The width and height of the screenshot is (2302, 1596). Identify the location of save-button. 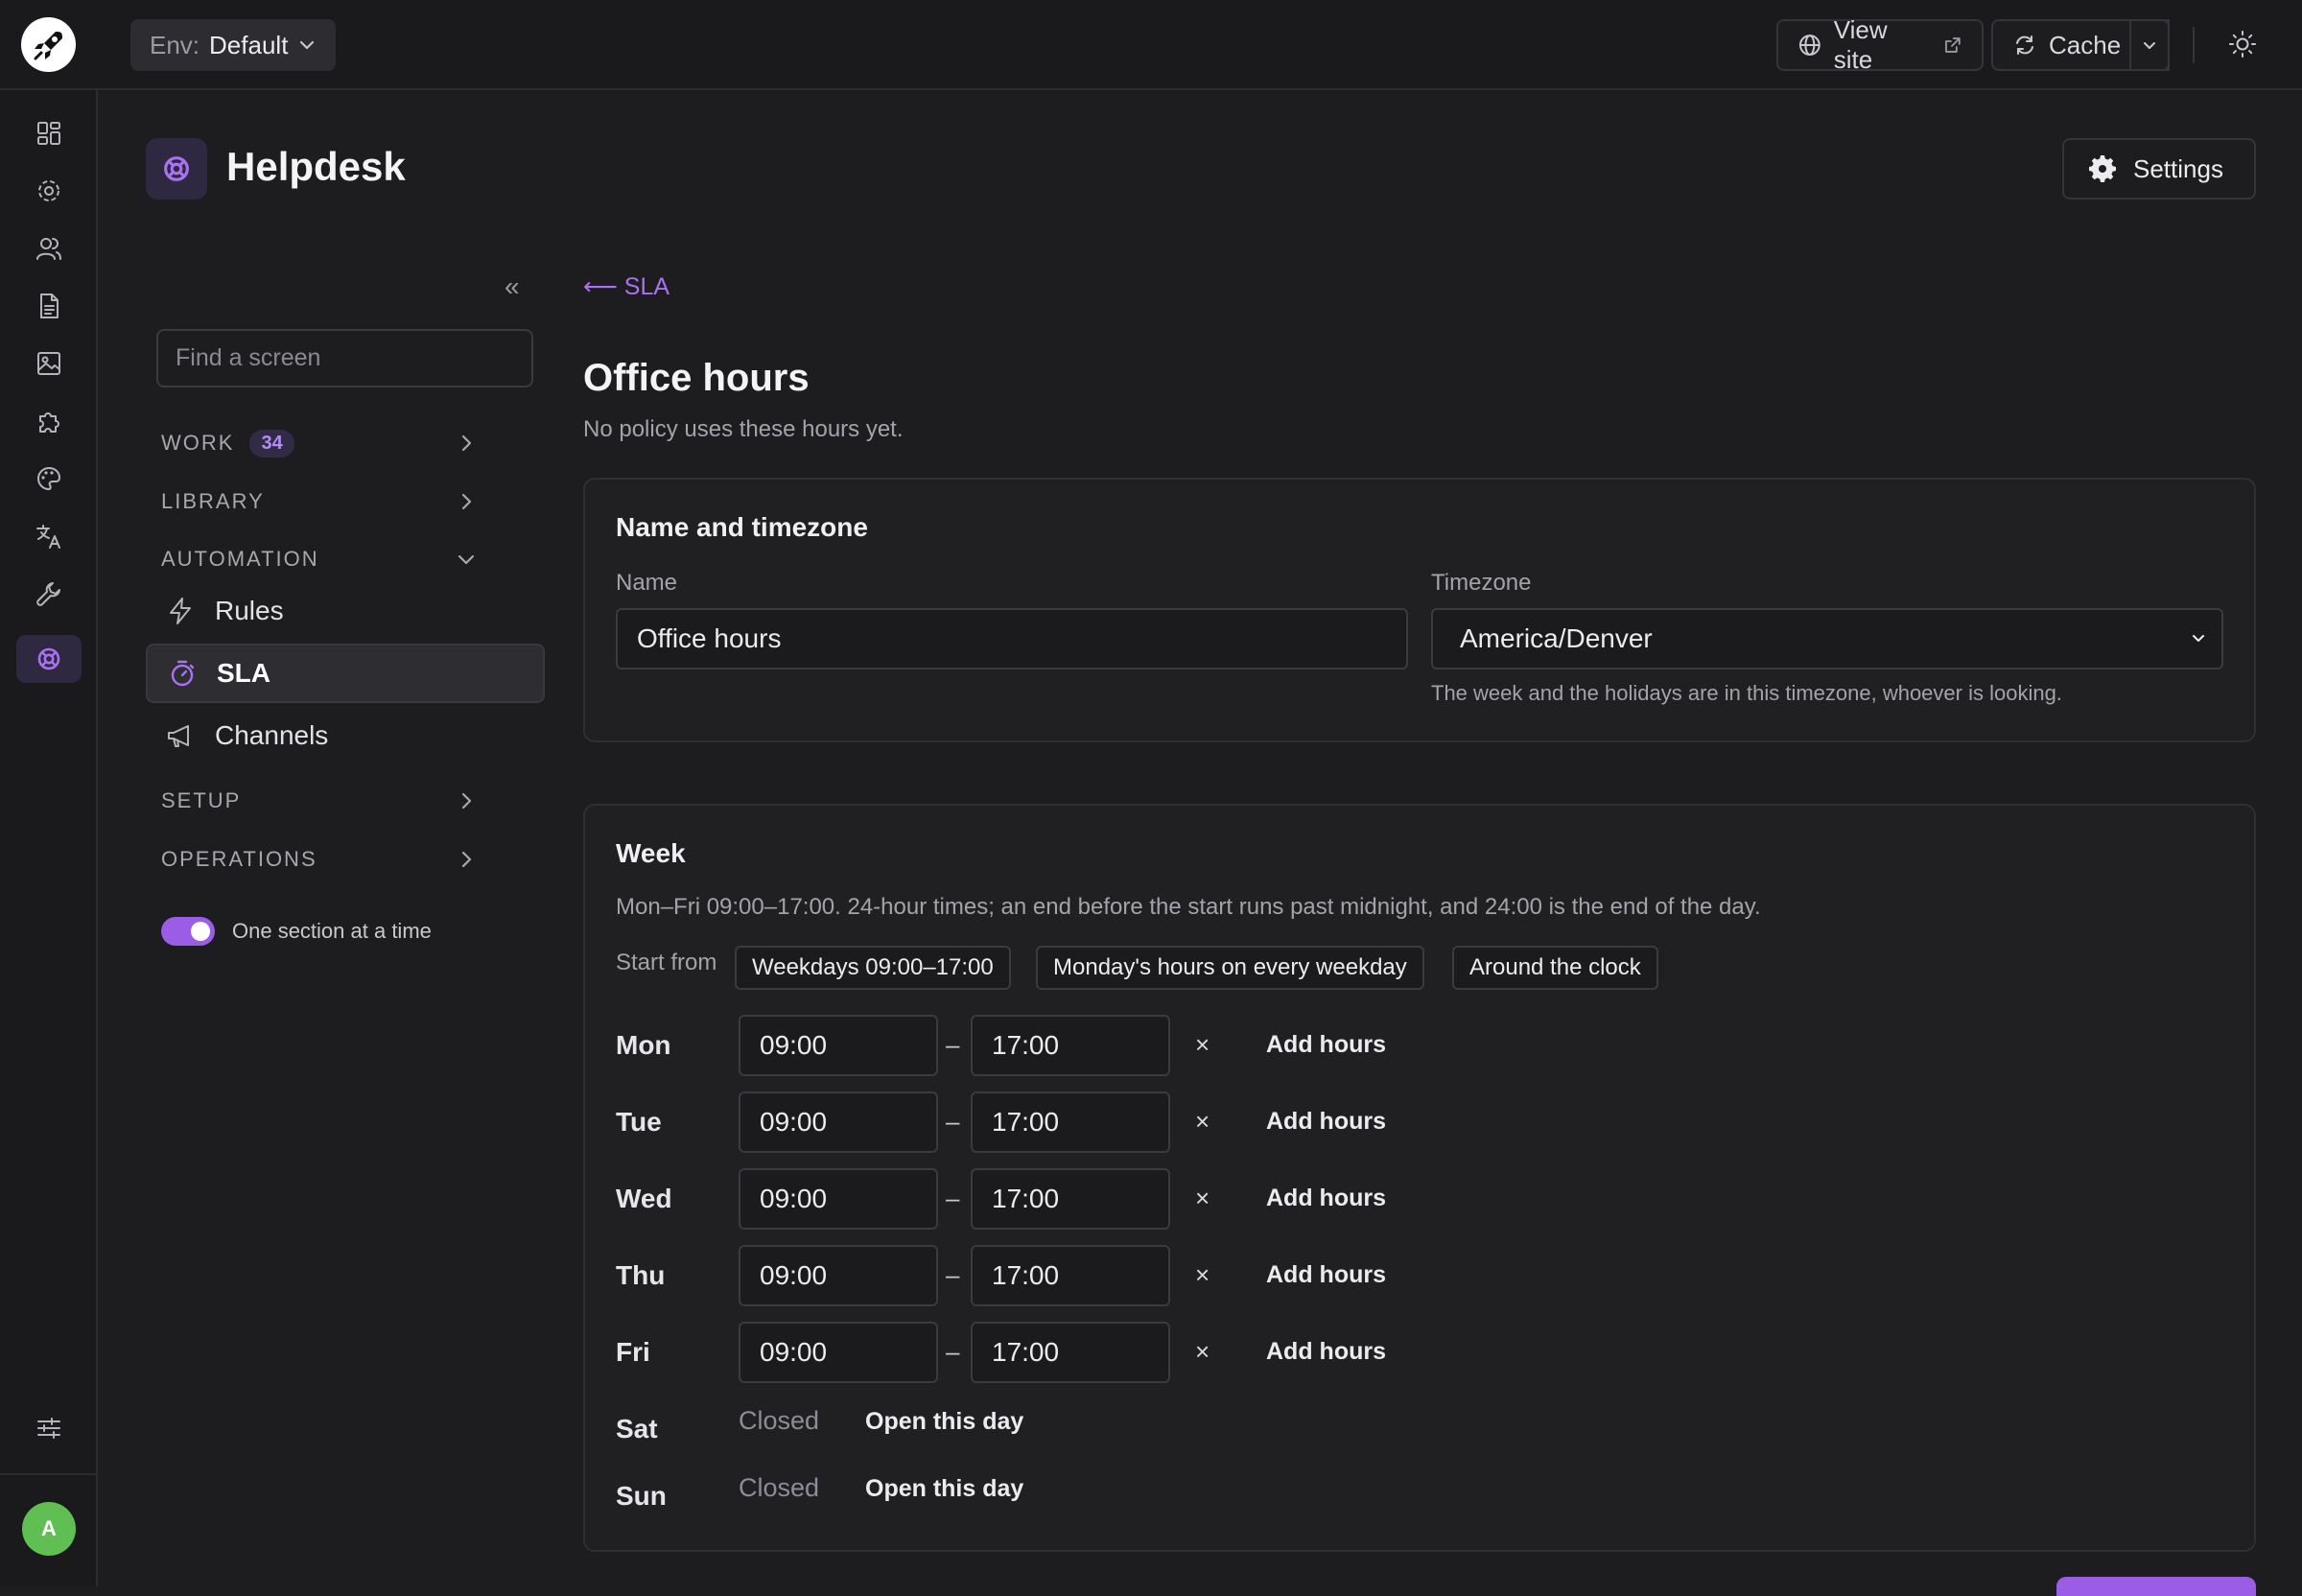
(2156, 1586).